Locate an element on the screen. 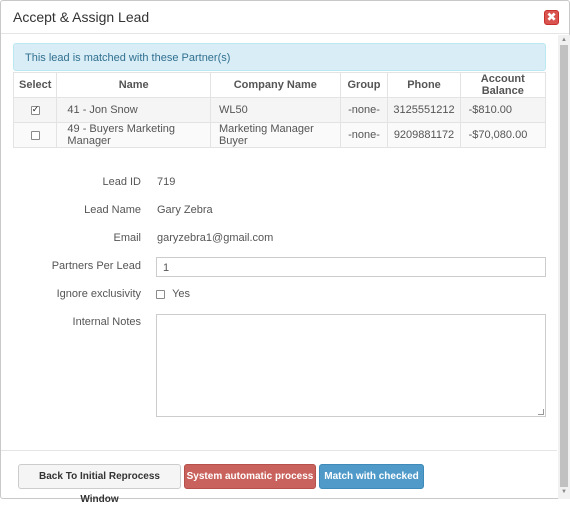  partner-balance: -$70,080.00 is located at coordinates (503, 135).